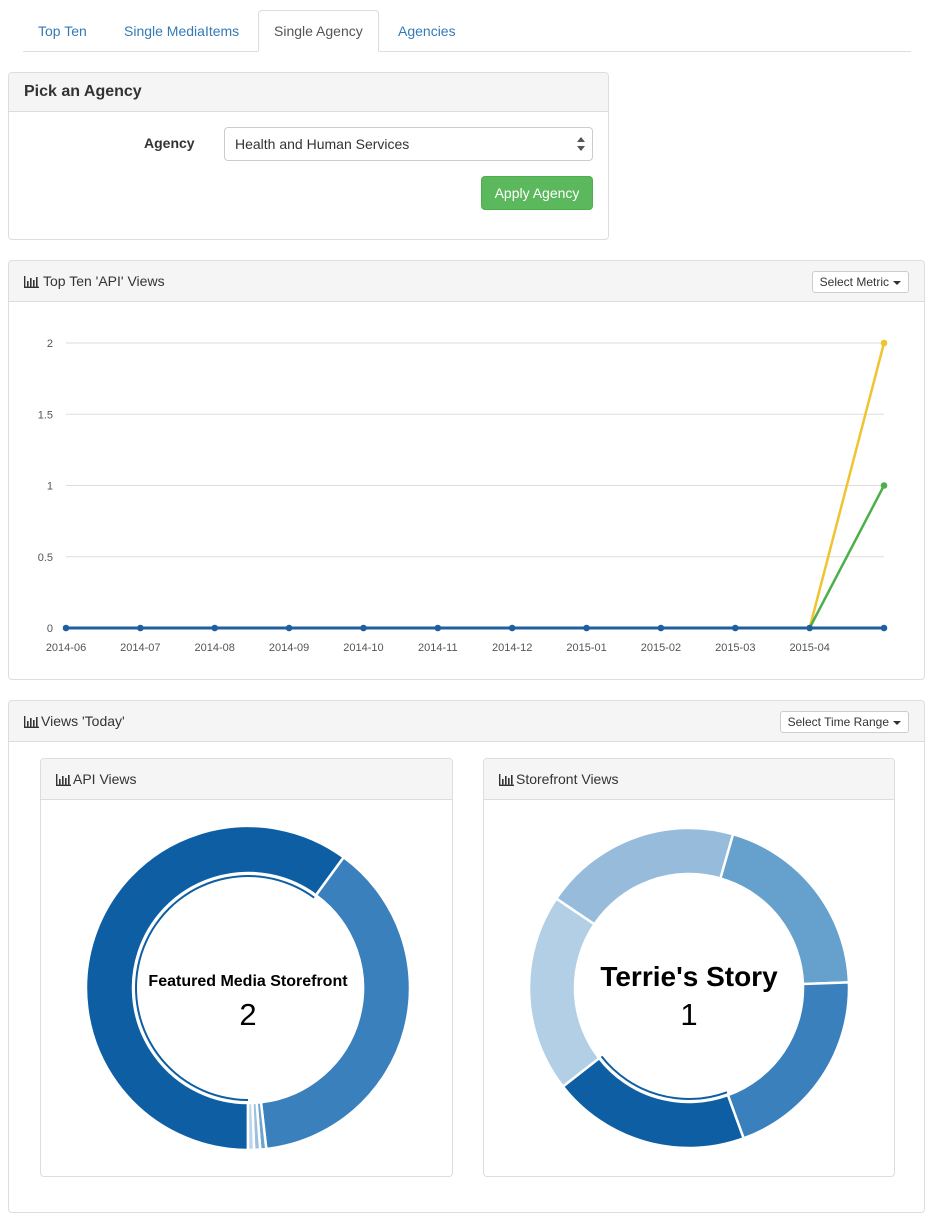 The height and width of the screenshot is (1222, 934). I want to click on panel-title: Top Ten 'API' Views, so click(94, 281).